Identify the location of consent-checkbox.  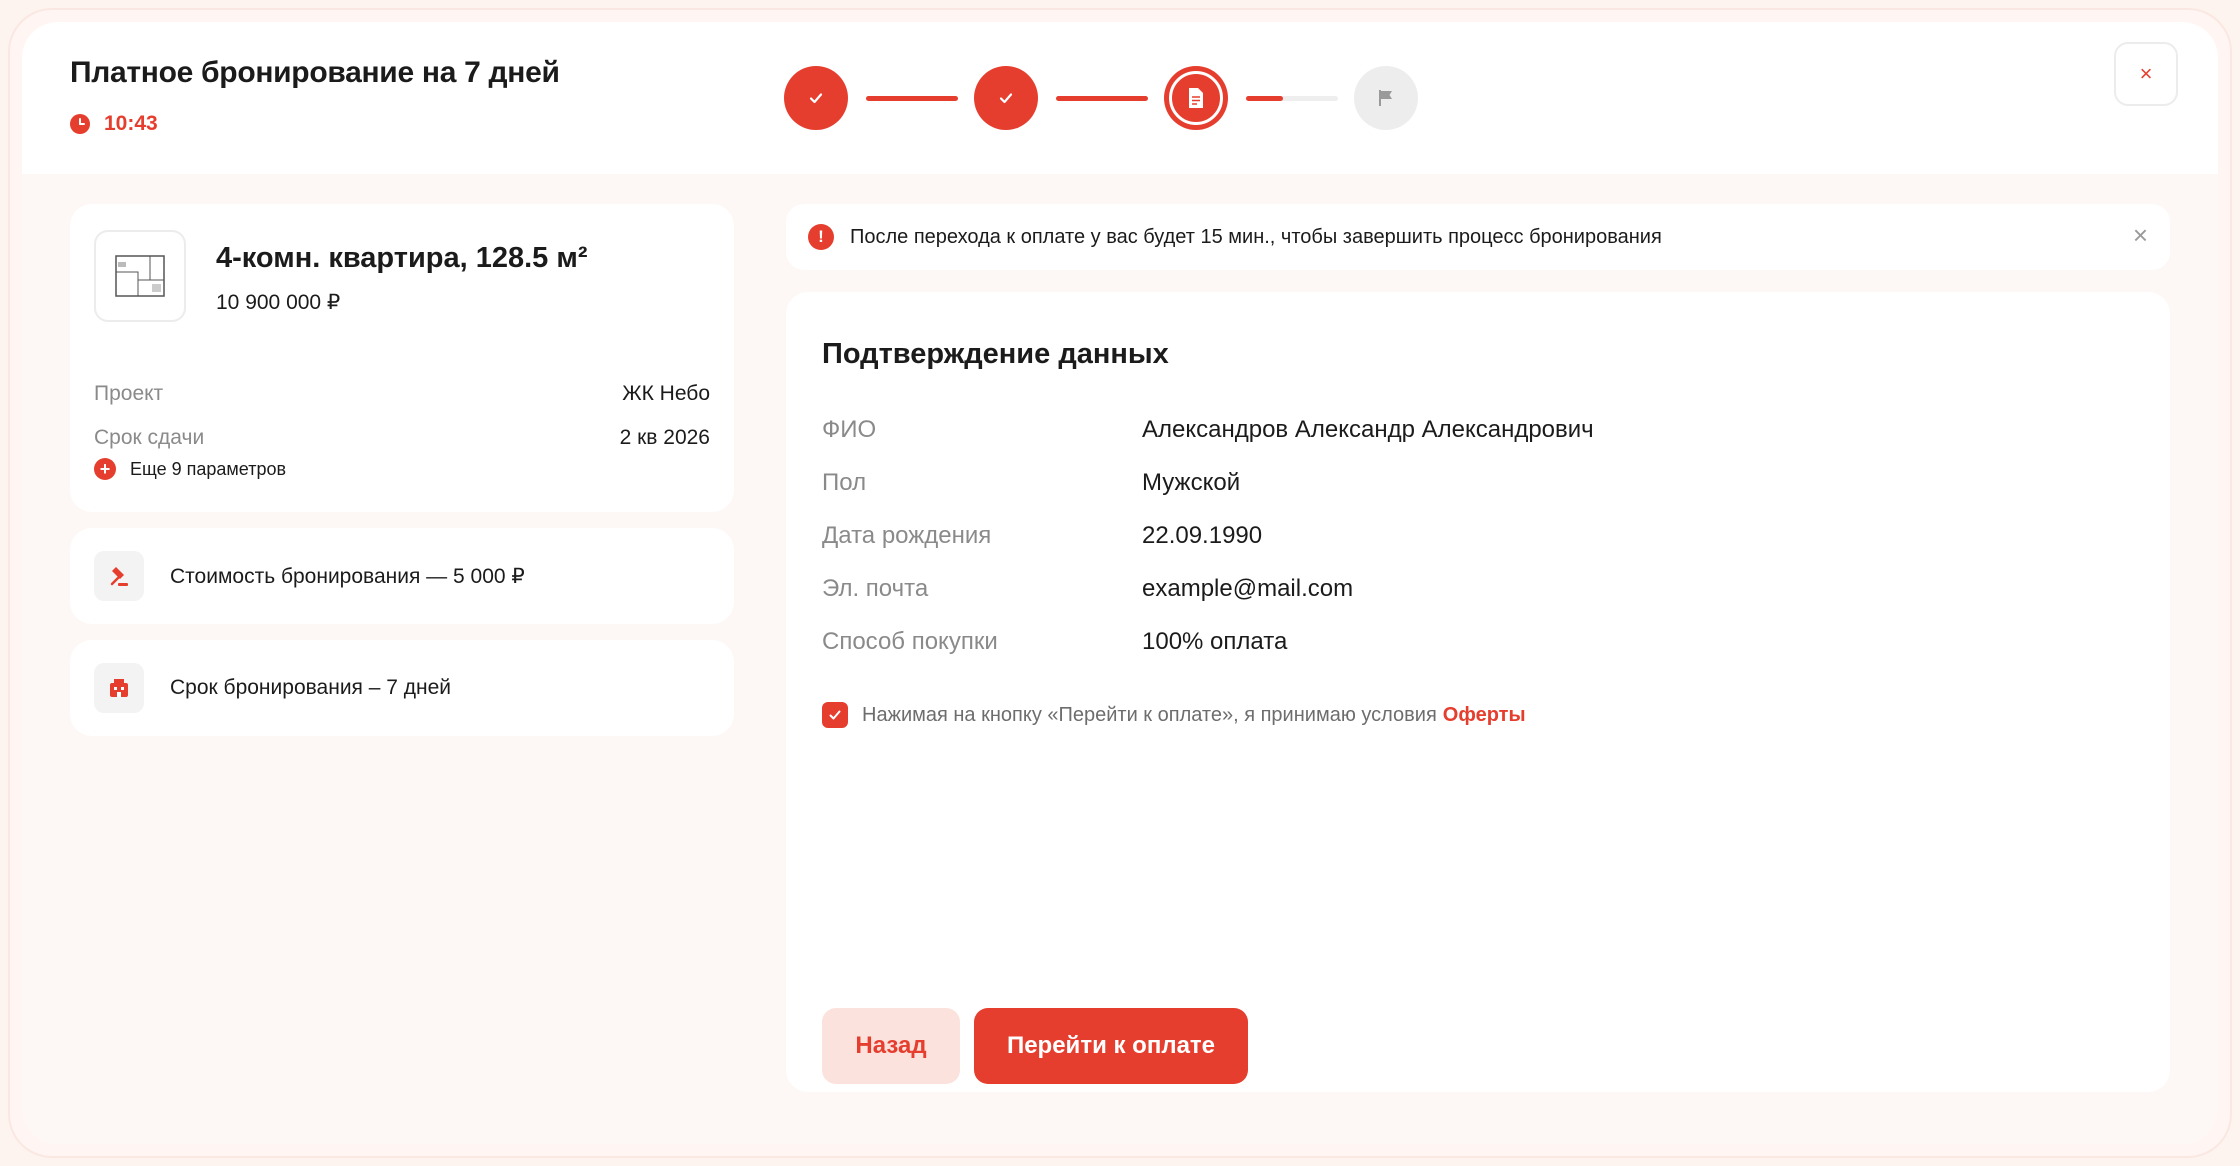
(835, 715).